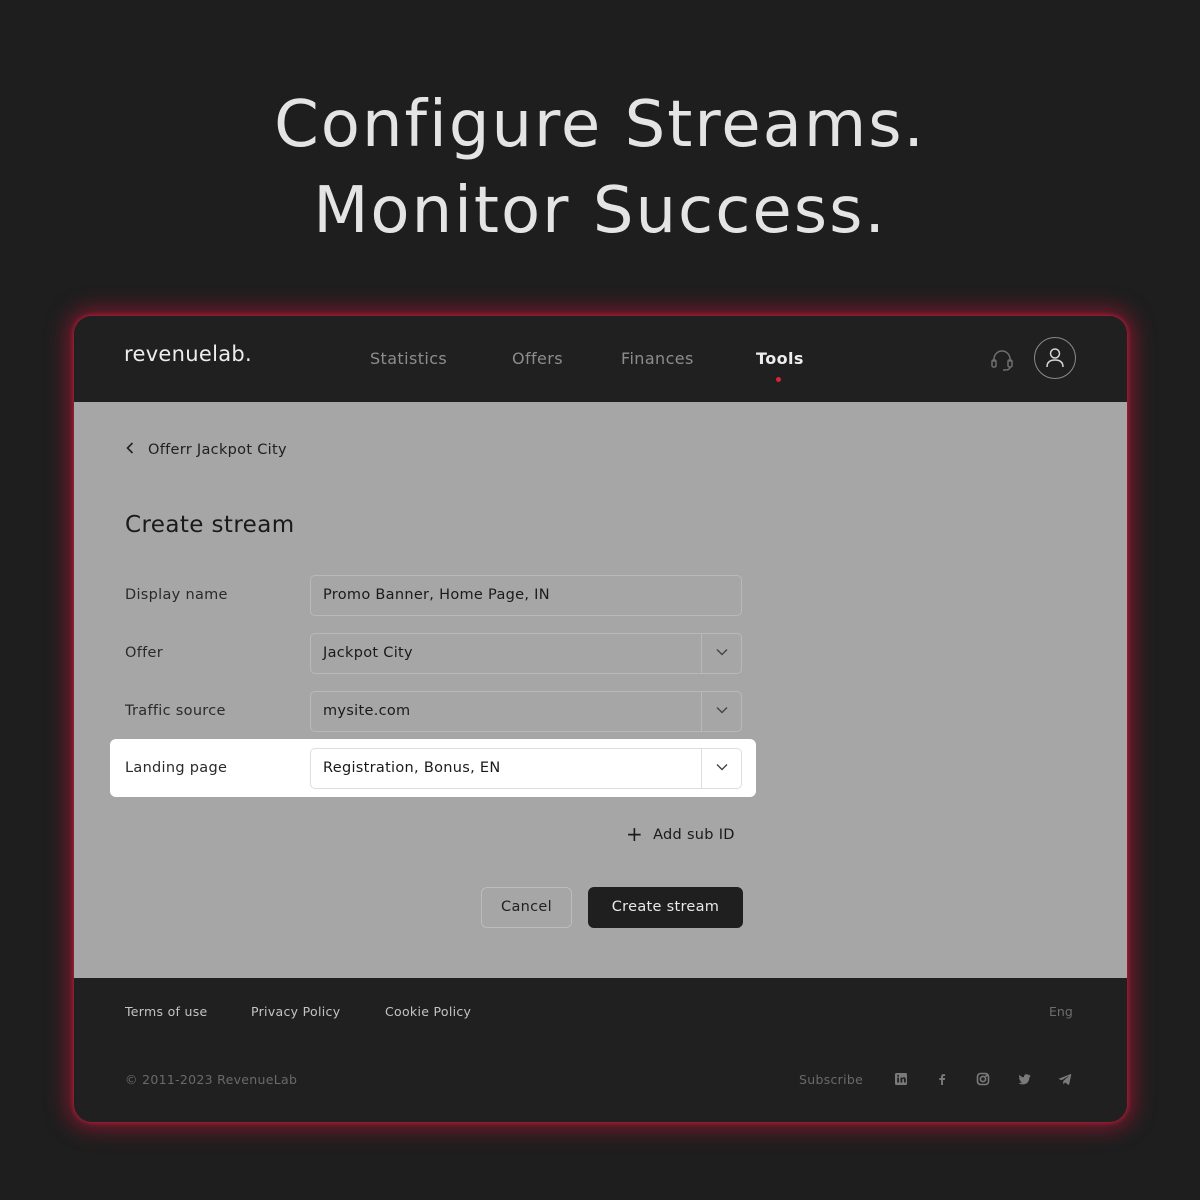  What do you see at coordinates (526, 768) in the screenshot?
I see `landing-page-select: Registration, Bonus, EN` at bounding box center [526, 768].